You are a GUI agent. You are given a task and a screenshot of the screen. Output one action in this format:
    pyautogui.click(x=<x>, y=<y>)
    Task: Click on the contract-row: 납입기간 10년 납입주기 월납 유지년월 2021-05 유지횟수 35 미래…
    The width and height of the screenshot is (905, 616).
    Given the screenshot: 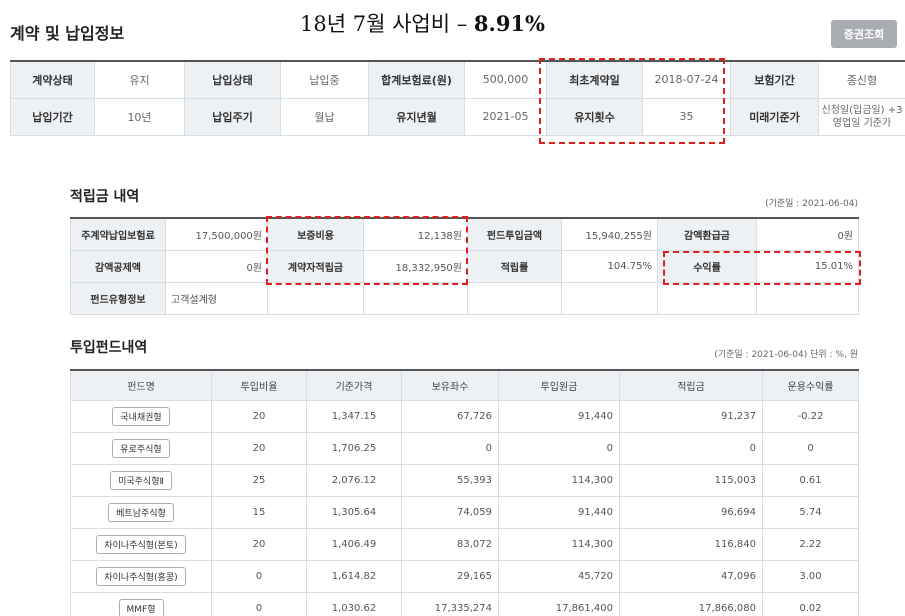 What is the action you would take?
    pyautogui.click(x=457, y=116)
    